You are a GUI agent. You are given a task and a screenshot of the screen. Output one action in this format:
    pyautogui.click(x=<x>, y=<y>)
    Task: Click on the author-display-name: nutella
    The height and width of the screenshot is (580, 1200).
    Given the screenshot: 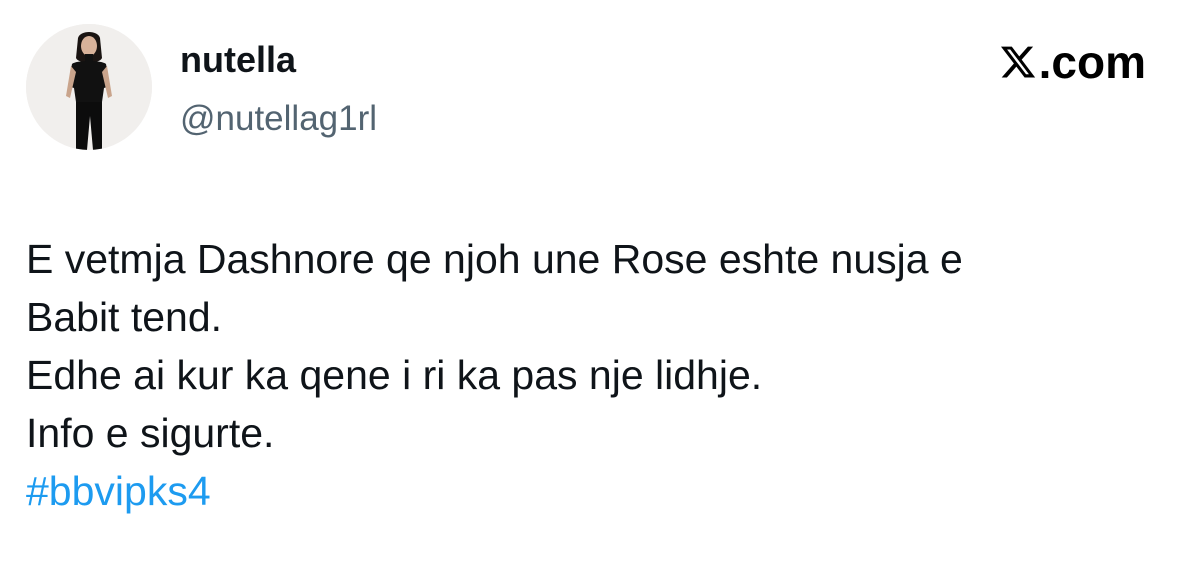 What is the action you would take?
    pyautogui.click(x=238, y=60)
    